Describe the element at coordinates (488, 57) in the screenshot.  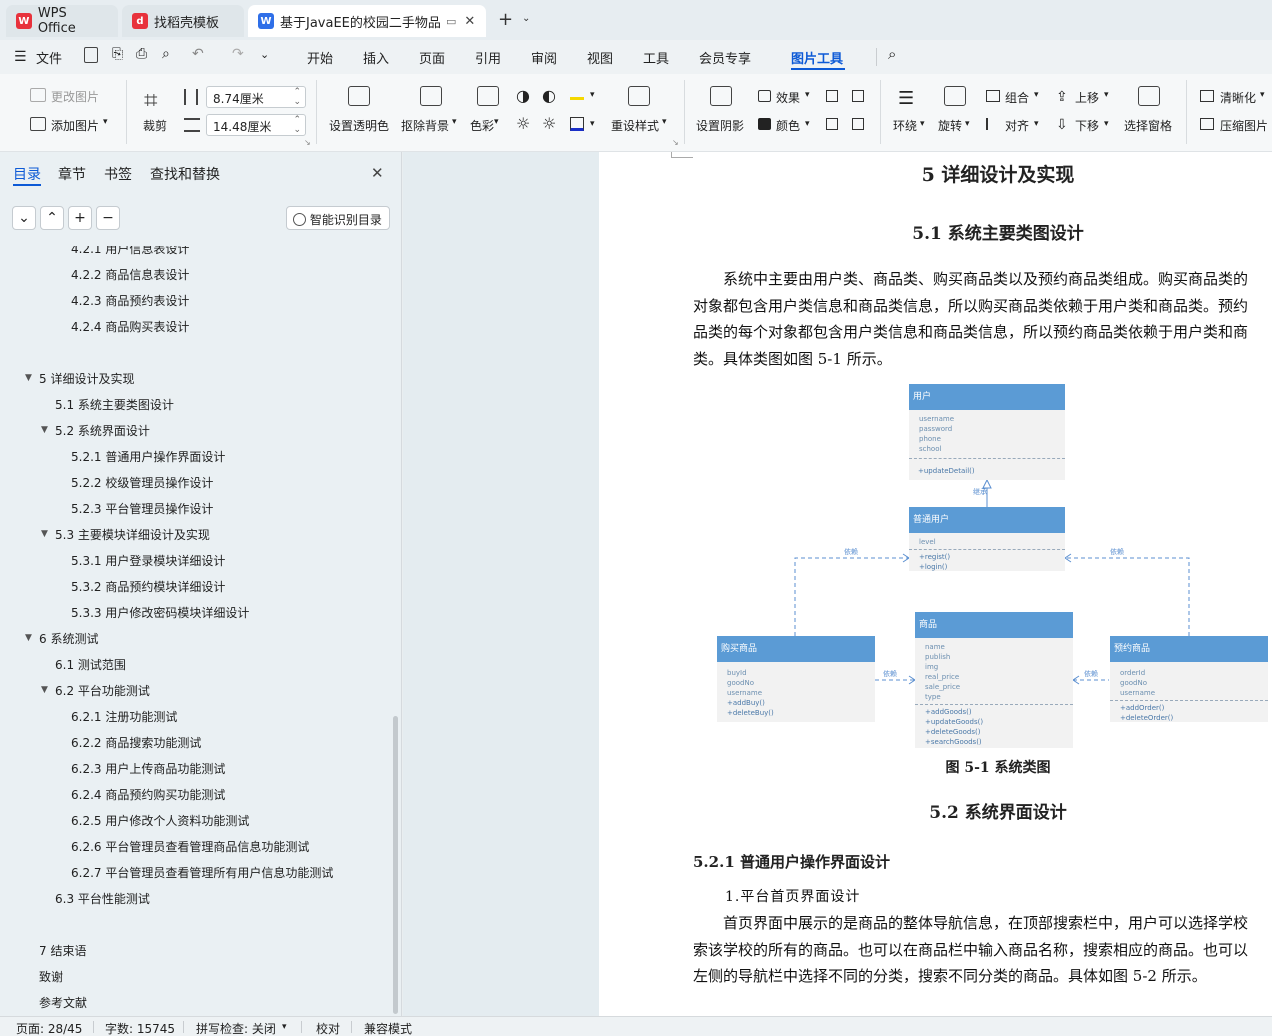
I see `menu-references: 引用` at that location.